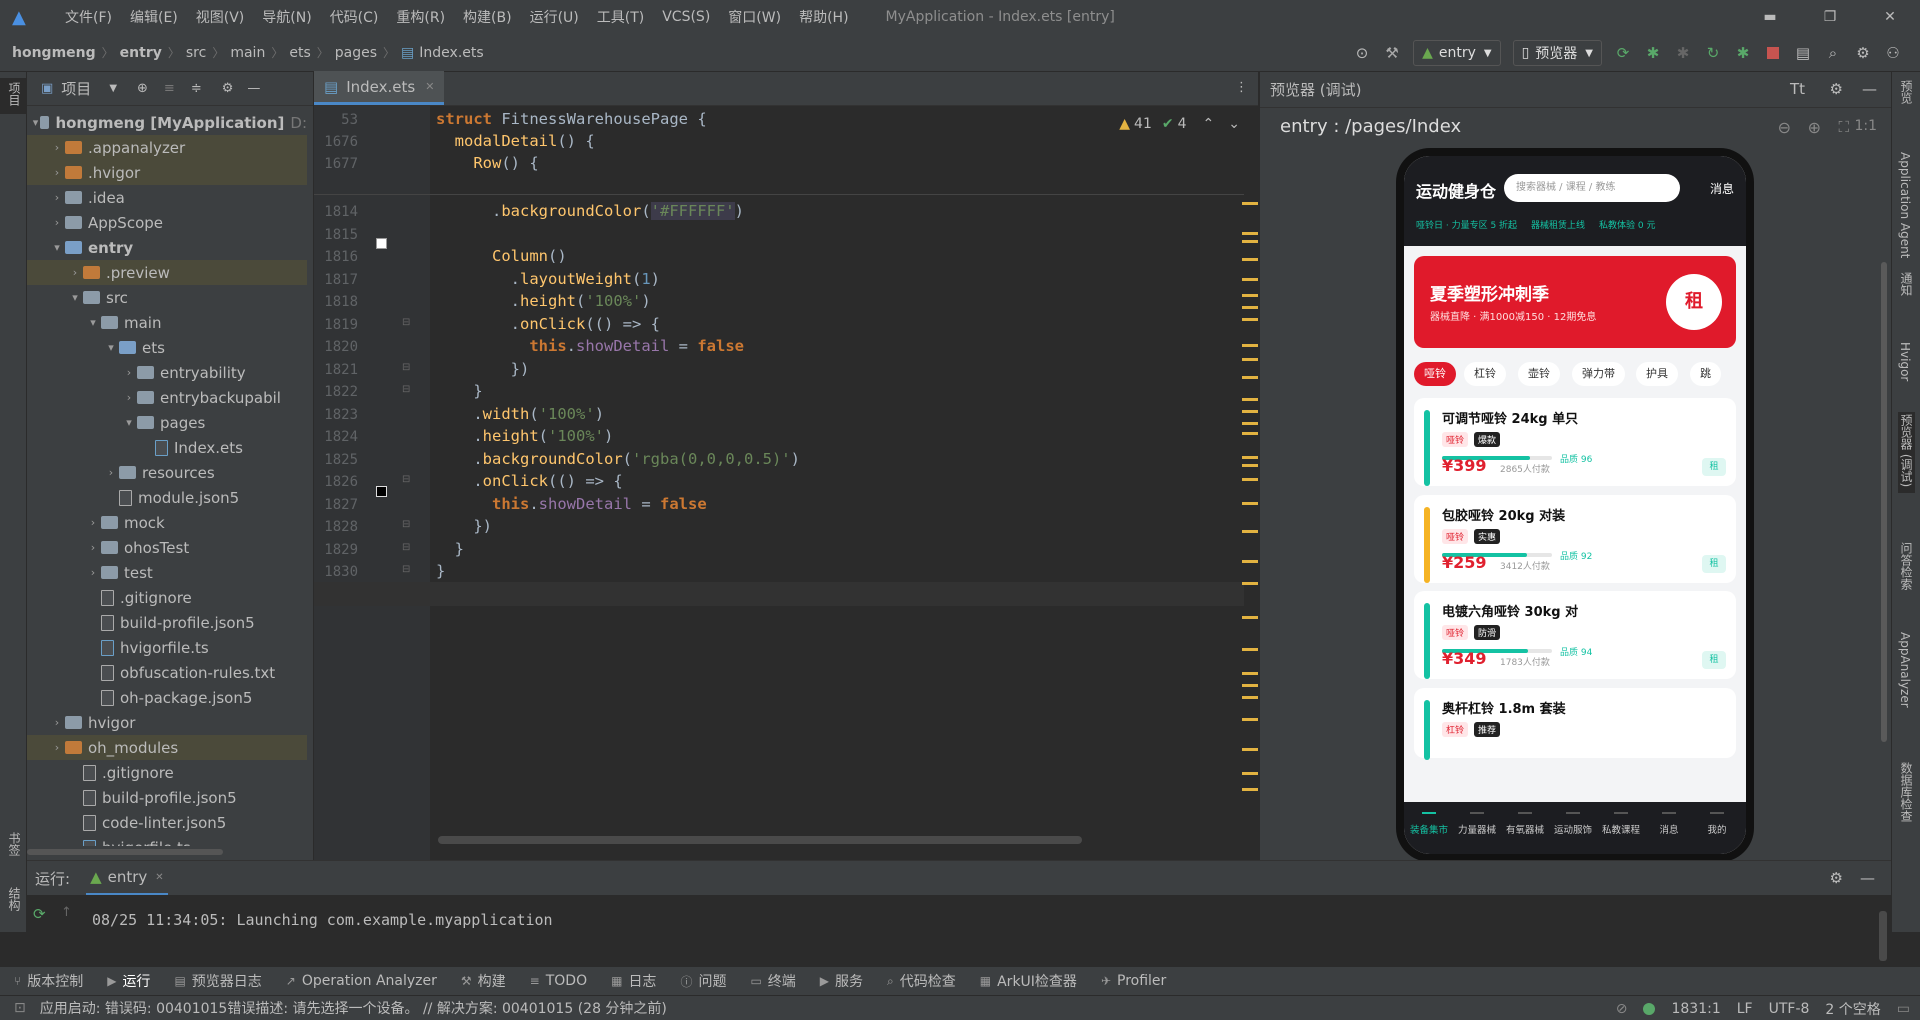 Image resolution: width=1920 pixels, height=1020 pixels. I want to click on panel-settings-icon: ⚙, so click(228, 88).